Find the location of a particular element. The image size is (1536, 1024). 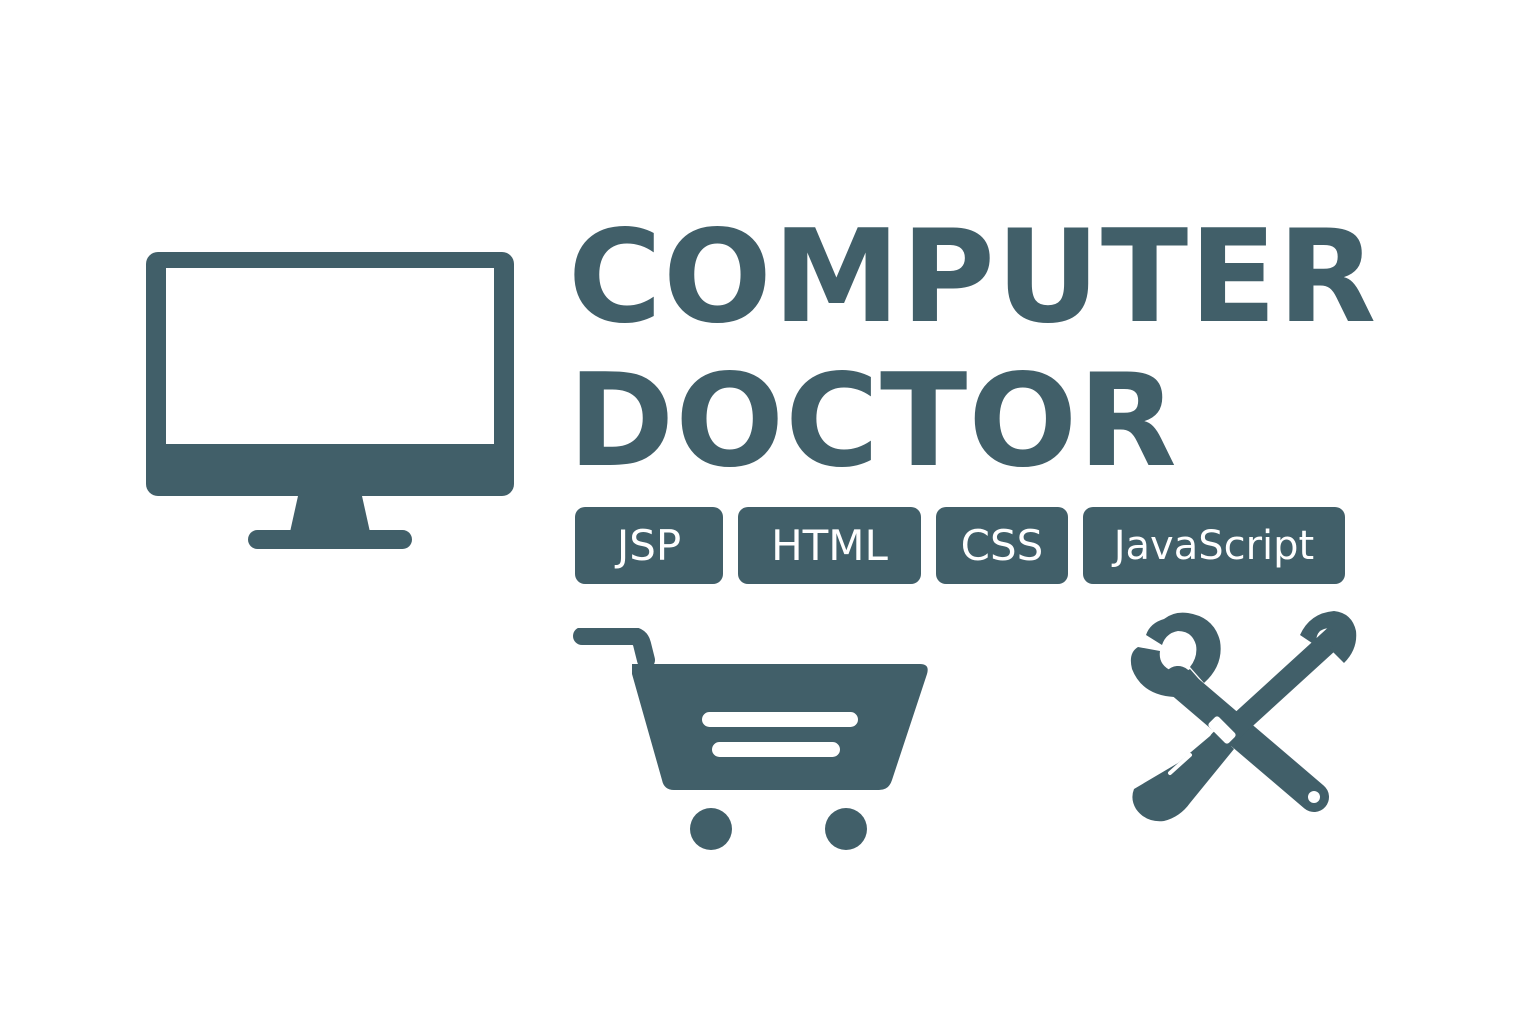

tag-jsp: JSP is located at coordinates (649, 545).